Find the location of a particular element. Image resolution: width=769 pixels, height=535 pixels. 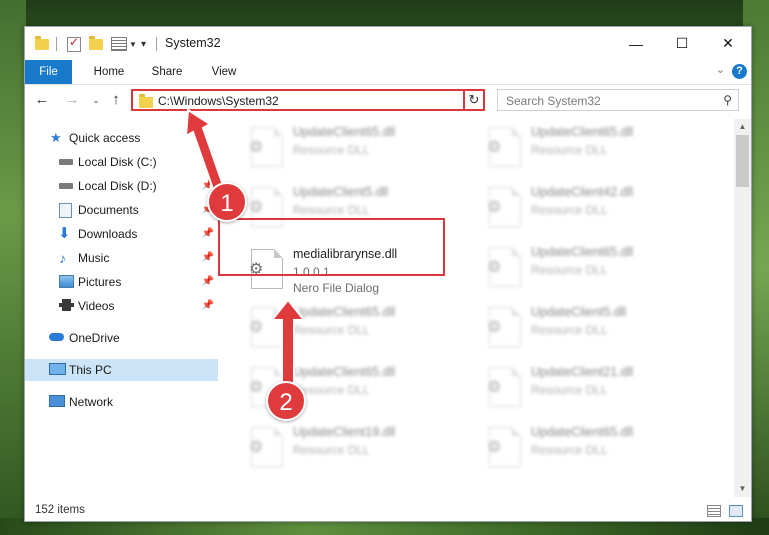

cloud-icon is located at coordinates (56, 337).